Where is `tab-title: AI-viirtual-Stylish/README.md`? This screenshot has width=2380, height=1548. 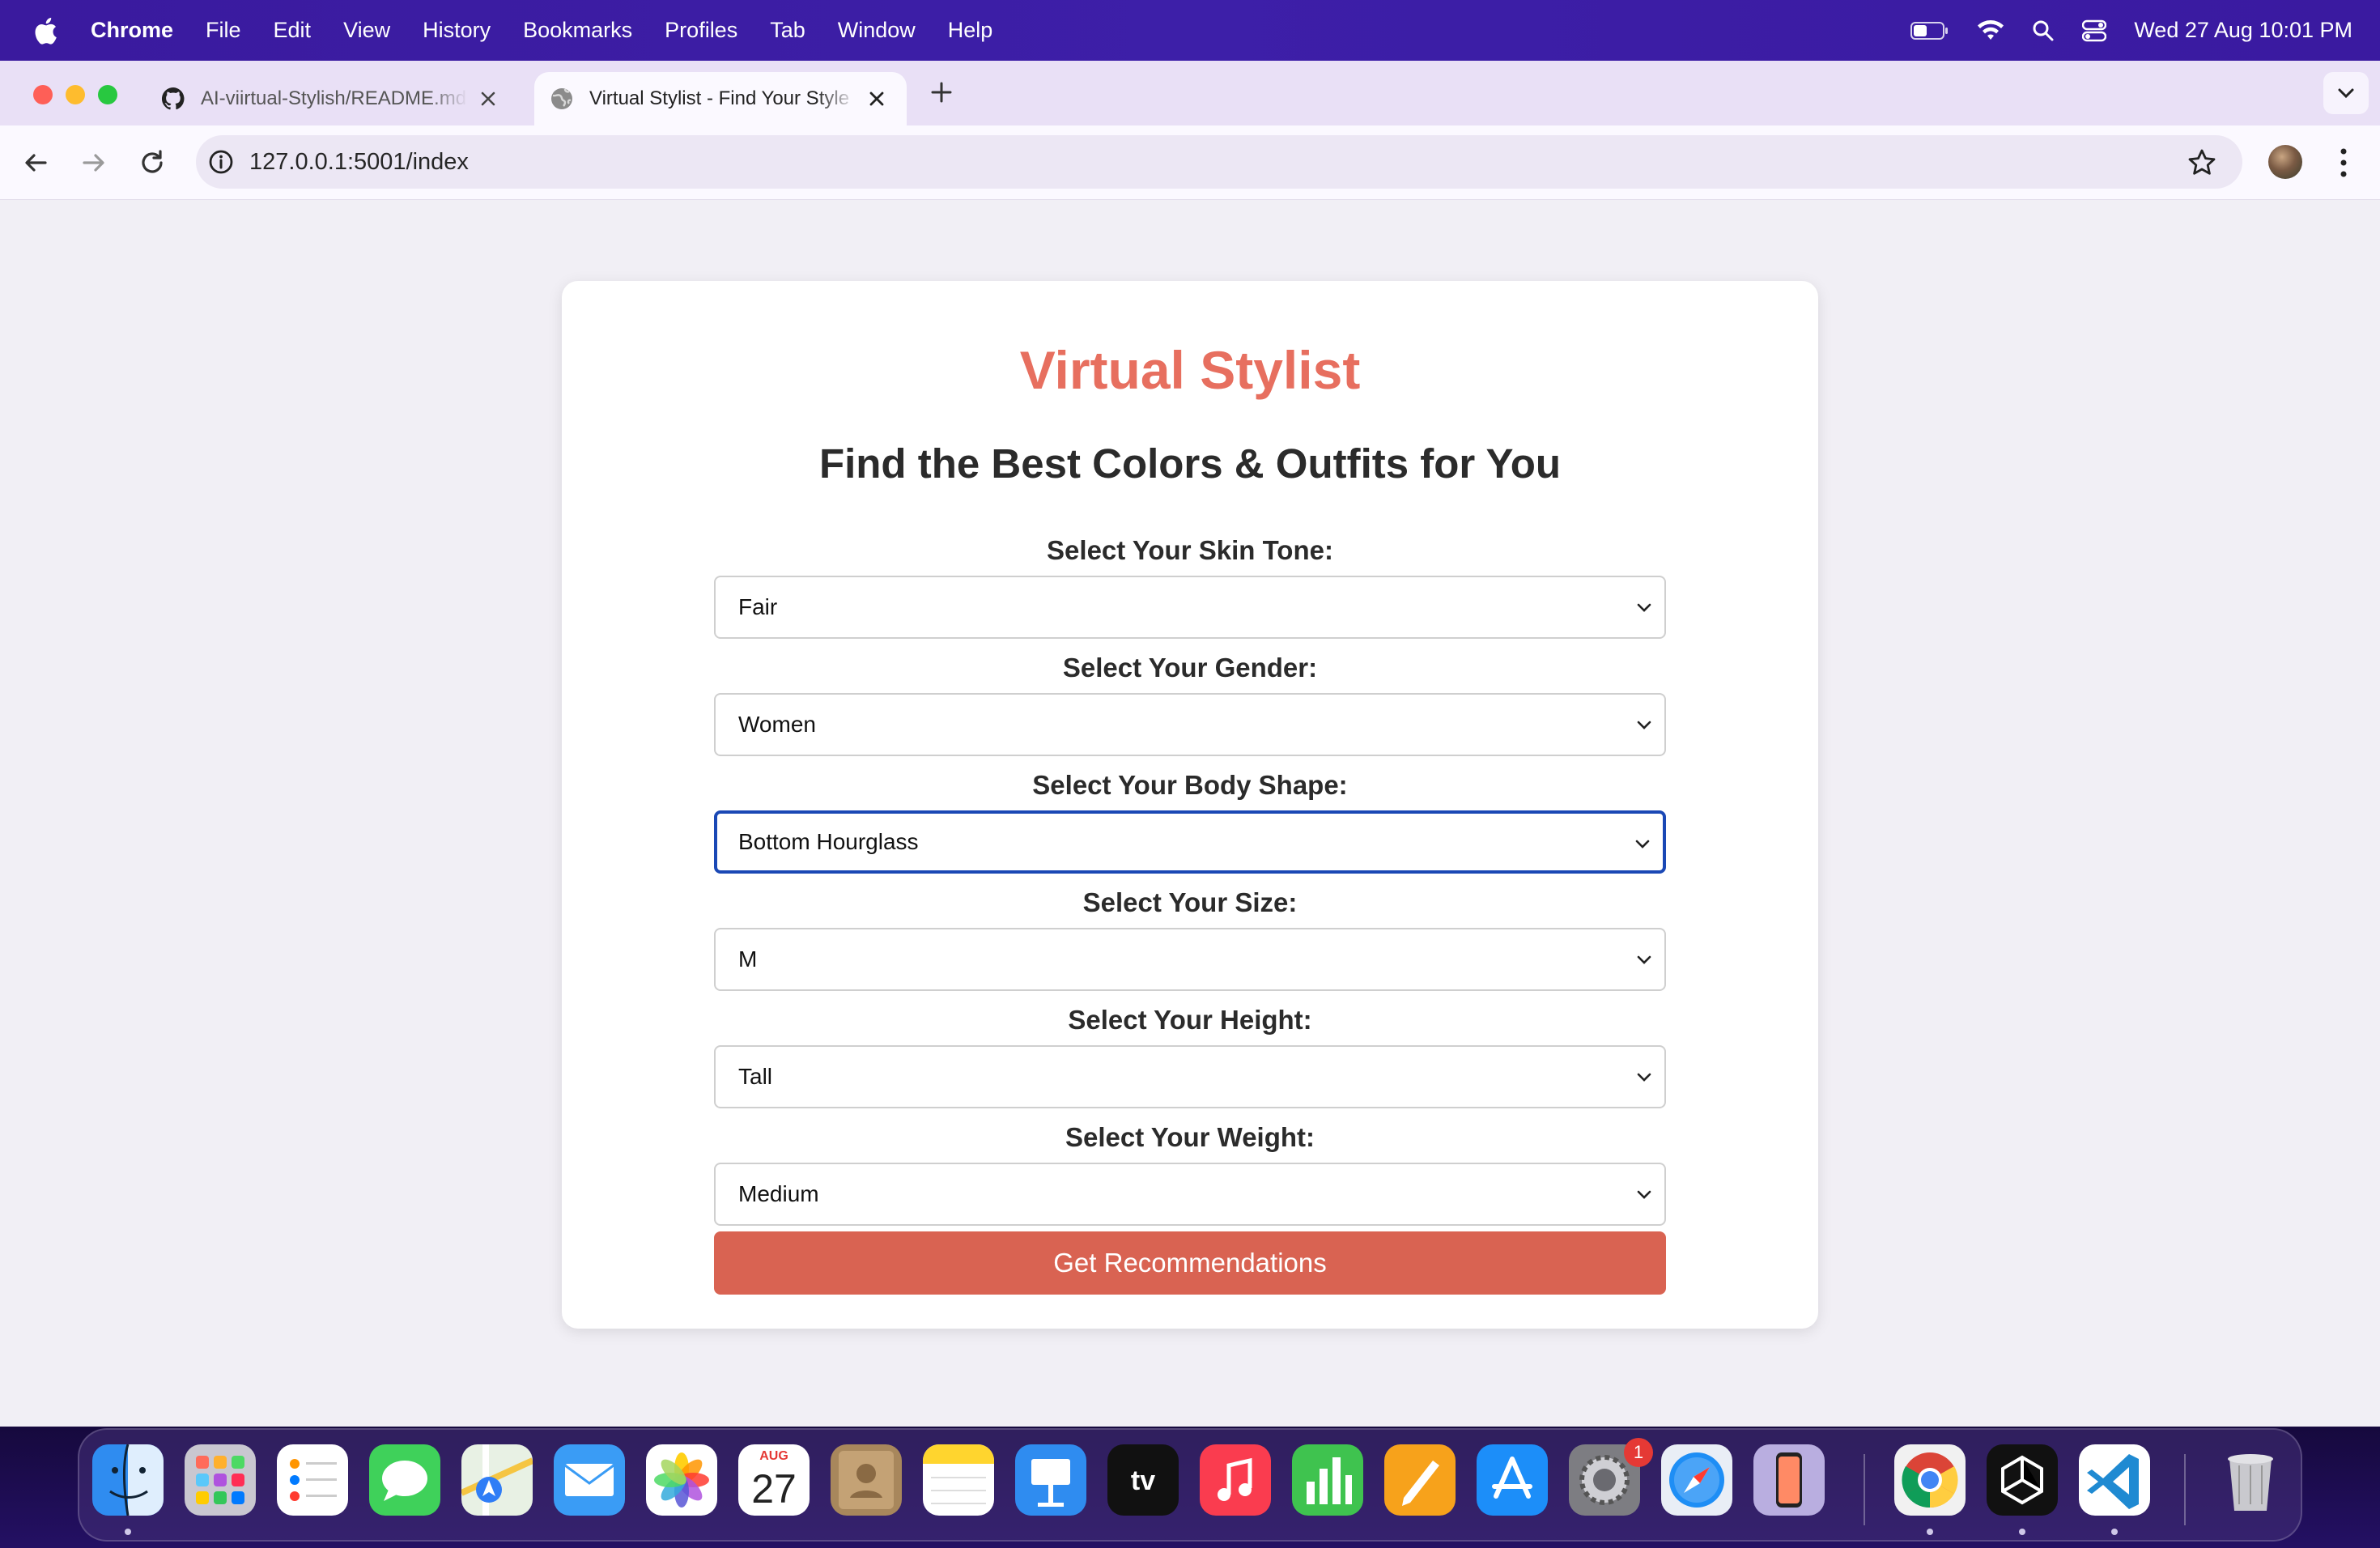
tab-title: AI-viirtual-Stylish/README.md is located at coordinates (334, 98).